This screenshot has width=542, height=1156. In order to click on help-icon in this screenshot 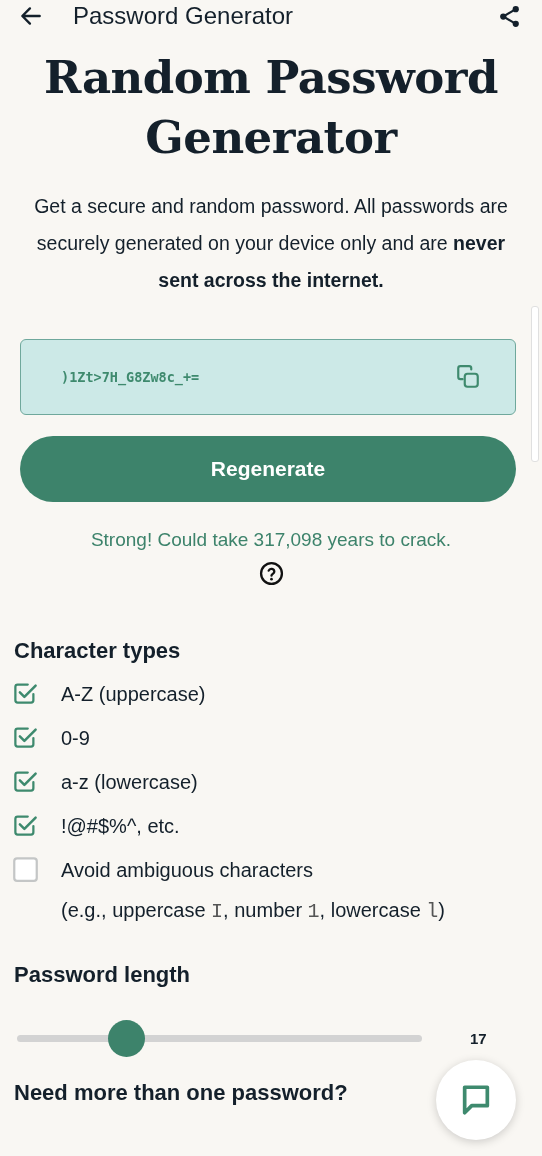, I will do `click(271, 573)`.